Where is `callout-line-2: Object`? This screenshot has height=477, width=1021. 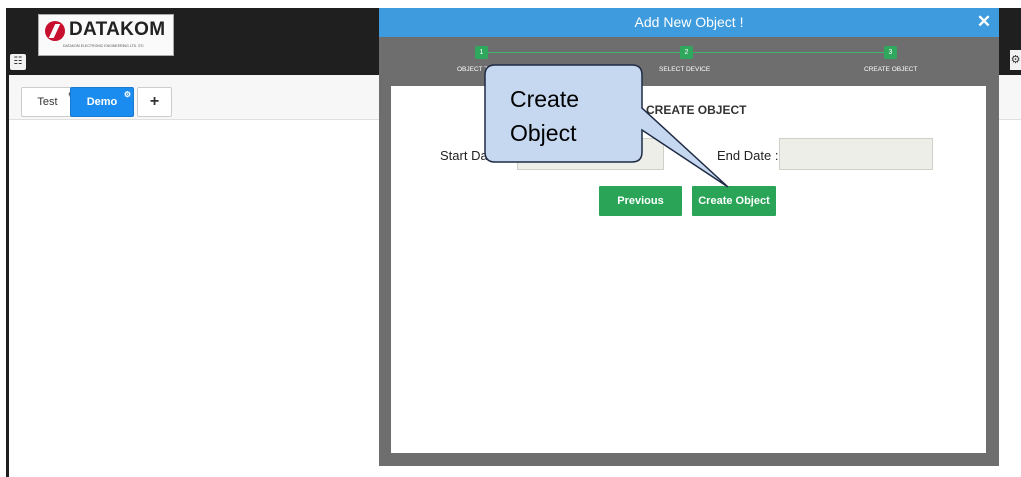 callout-line-2: Object is located at coordinates (543, 133).